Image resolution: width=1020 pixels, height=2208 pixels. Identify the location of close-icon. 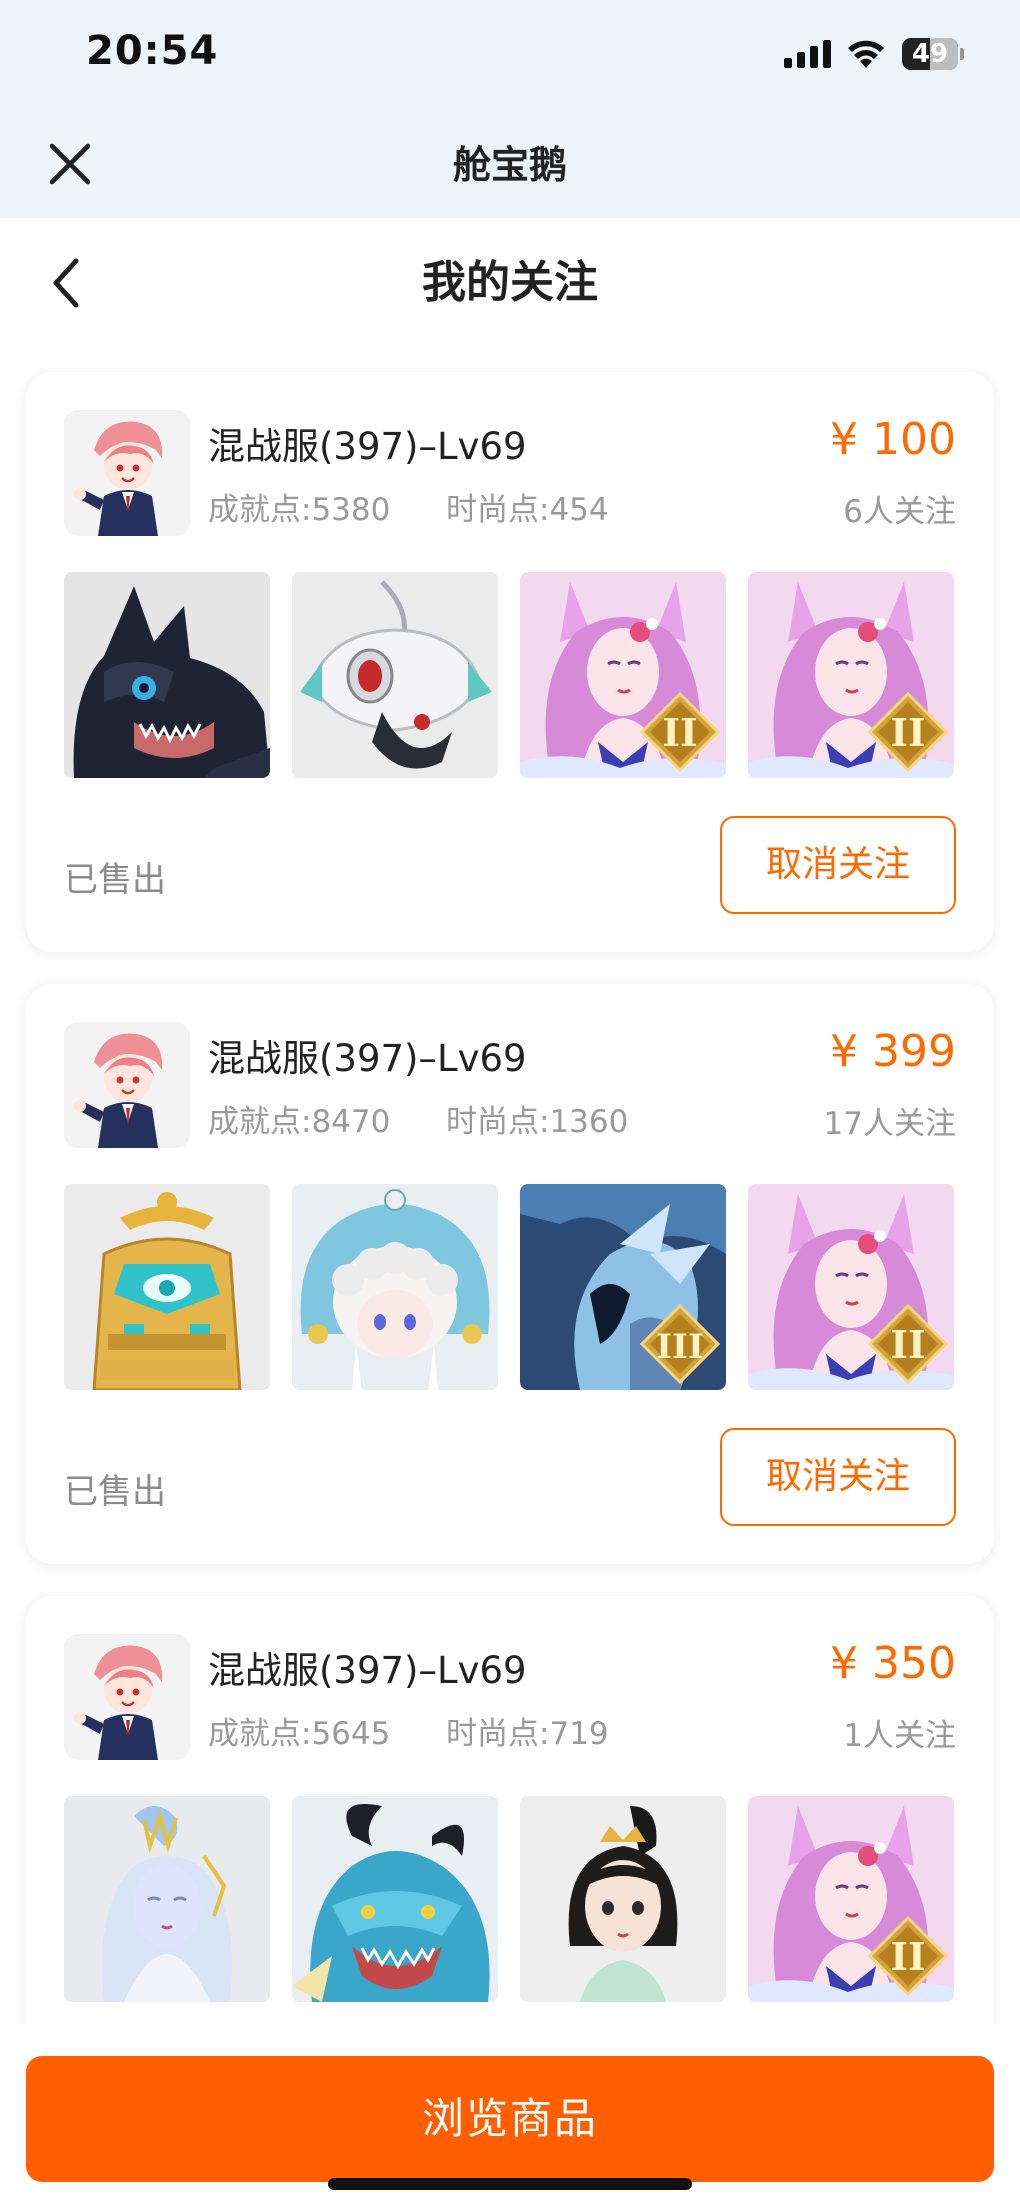
(70, 164).